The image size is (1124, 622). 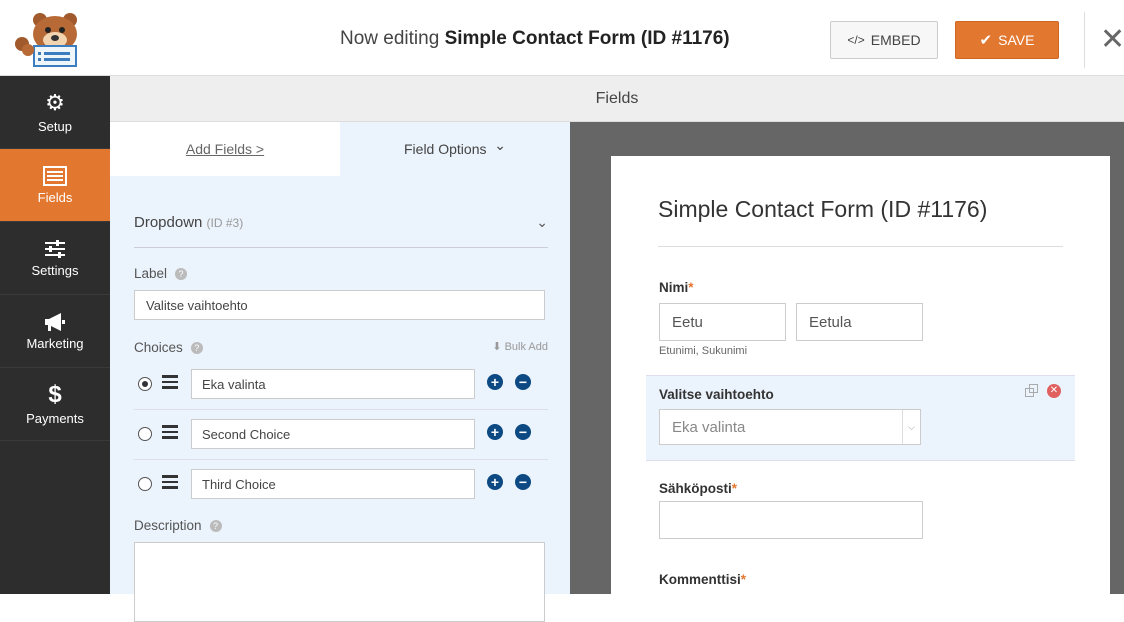 I want to click on name-sublabel: Etunimi, Sukunimi, so click(x=703, y=351).